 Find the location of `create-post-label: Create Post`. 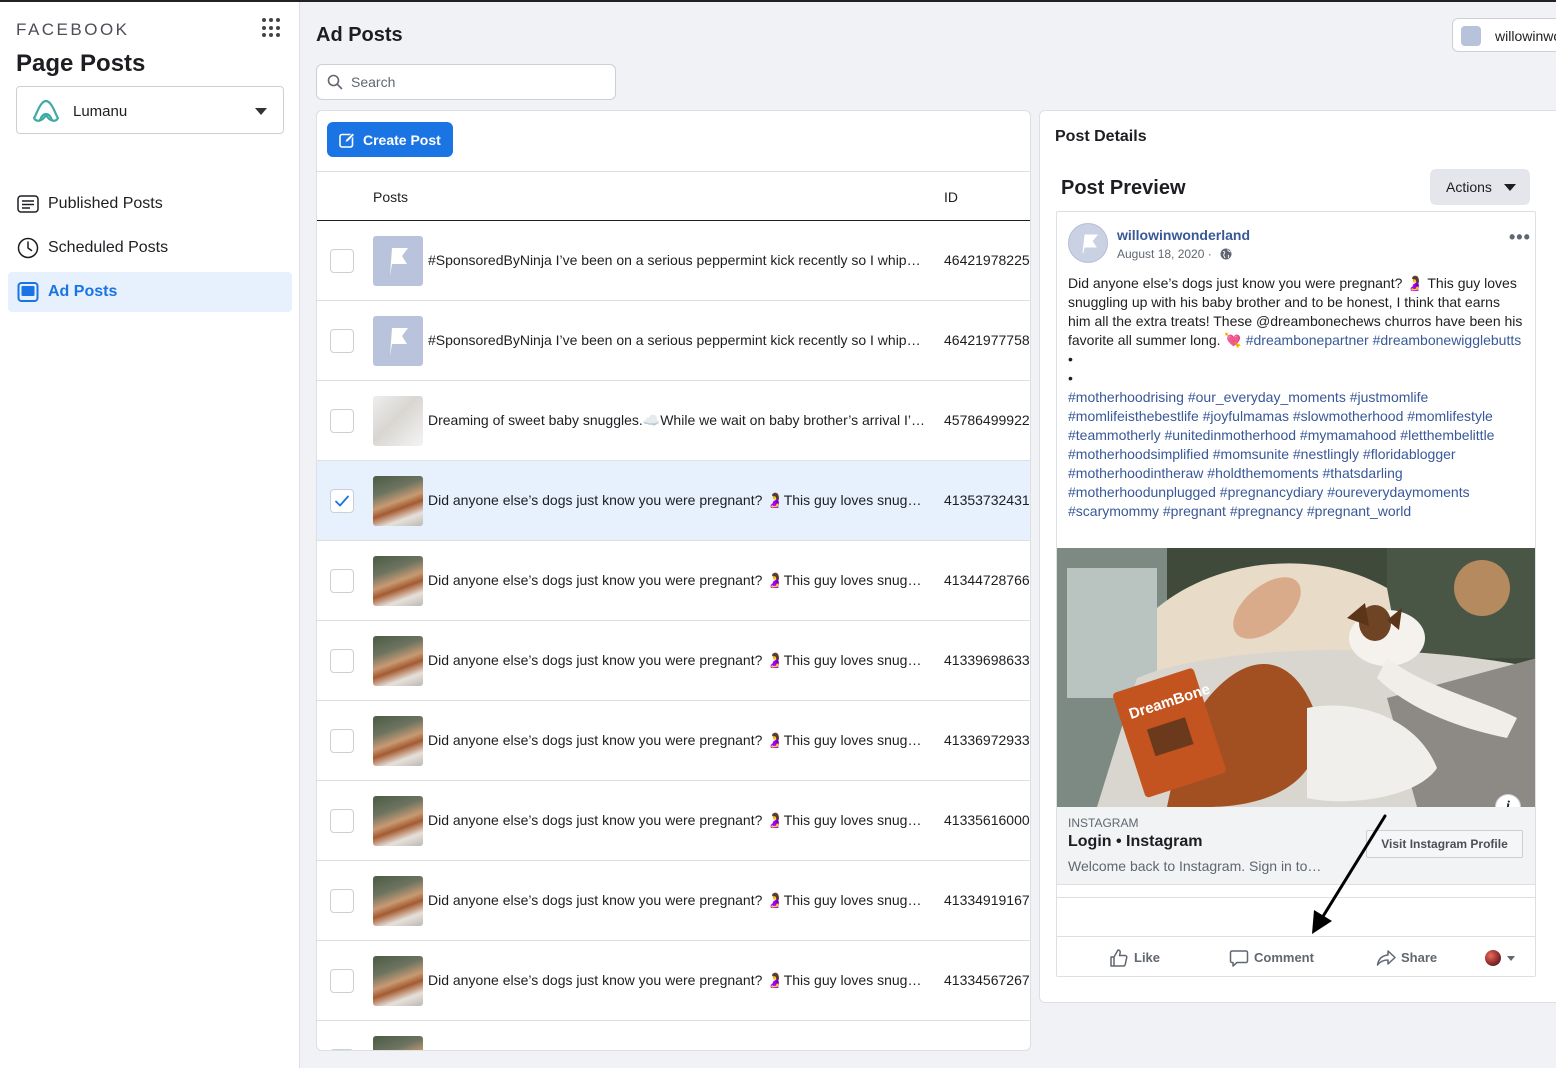

create-post-label: Create Post is located at coordinates (402, 140).